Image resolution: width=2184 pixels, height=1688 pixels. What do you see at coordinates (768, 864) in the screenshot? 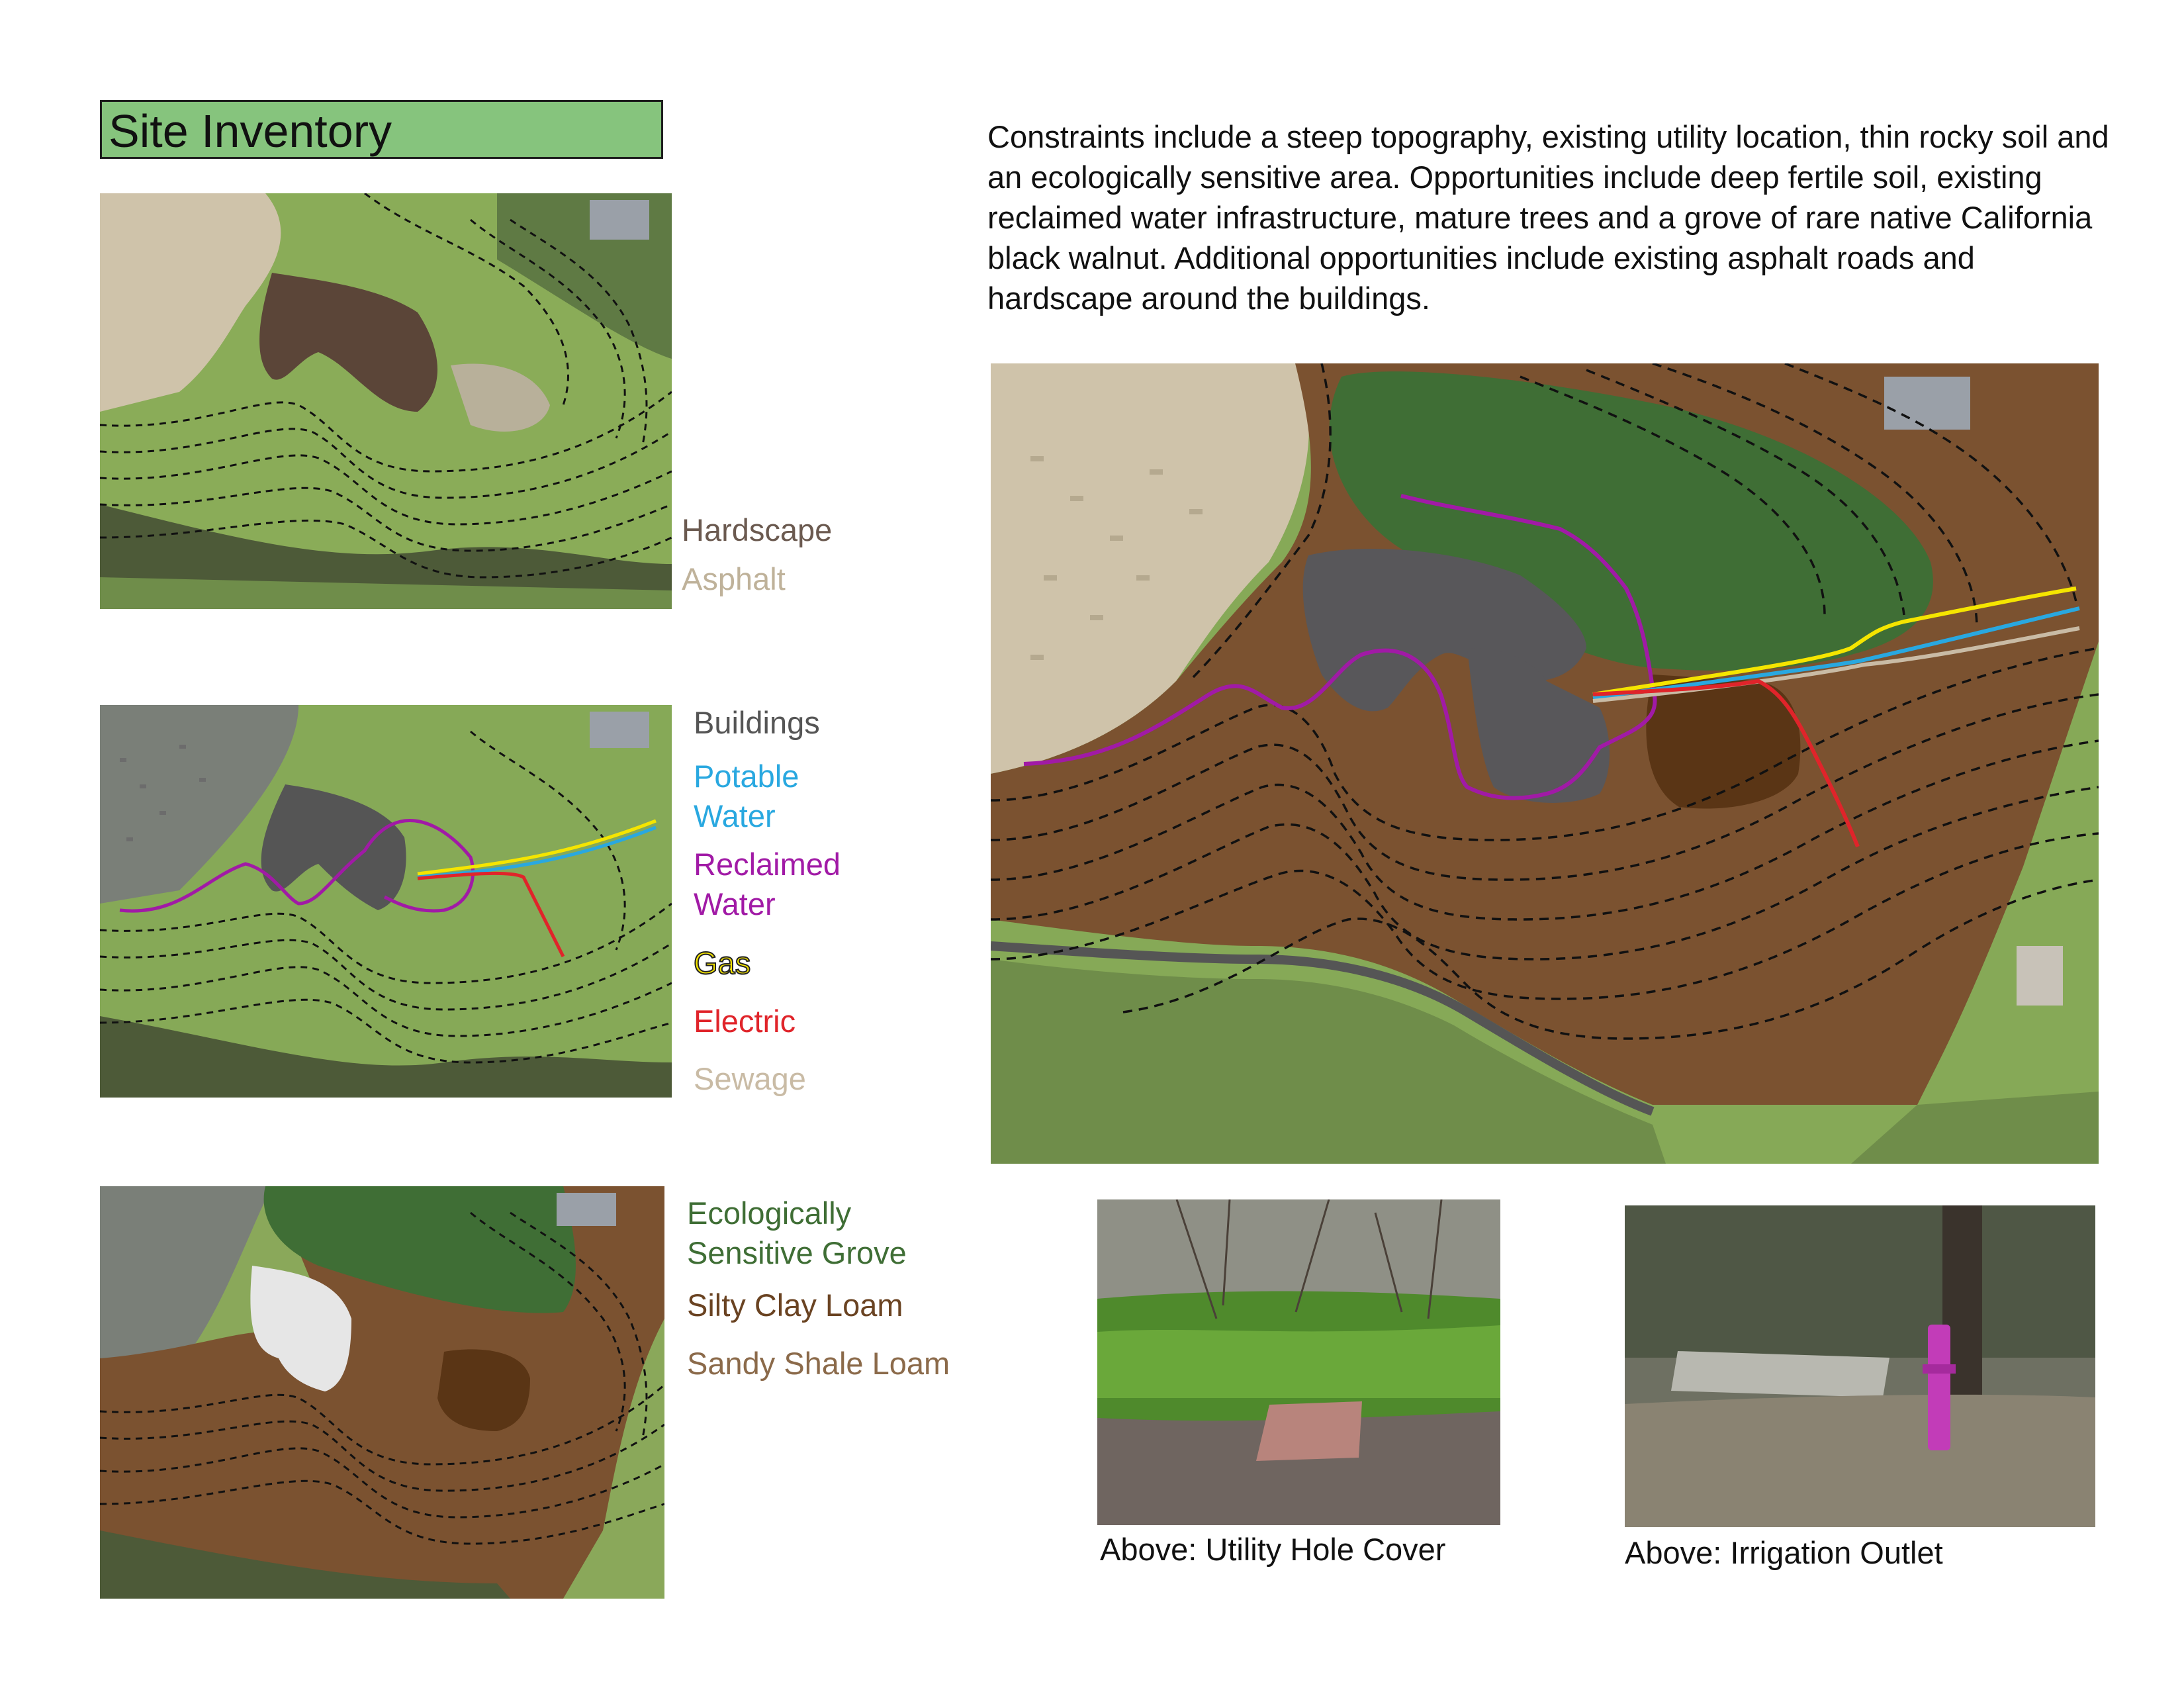
I see `legend-reclaimed-line1: Reclaimed` at bounding box center [768, 864].